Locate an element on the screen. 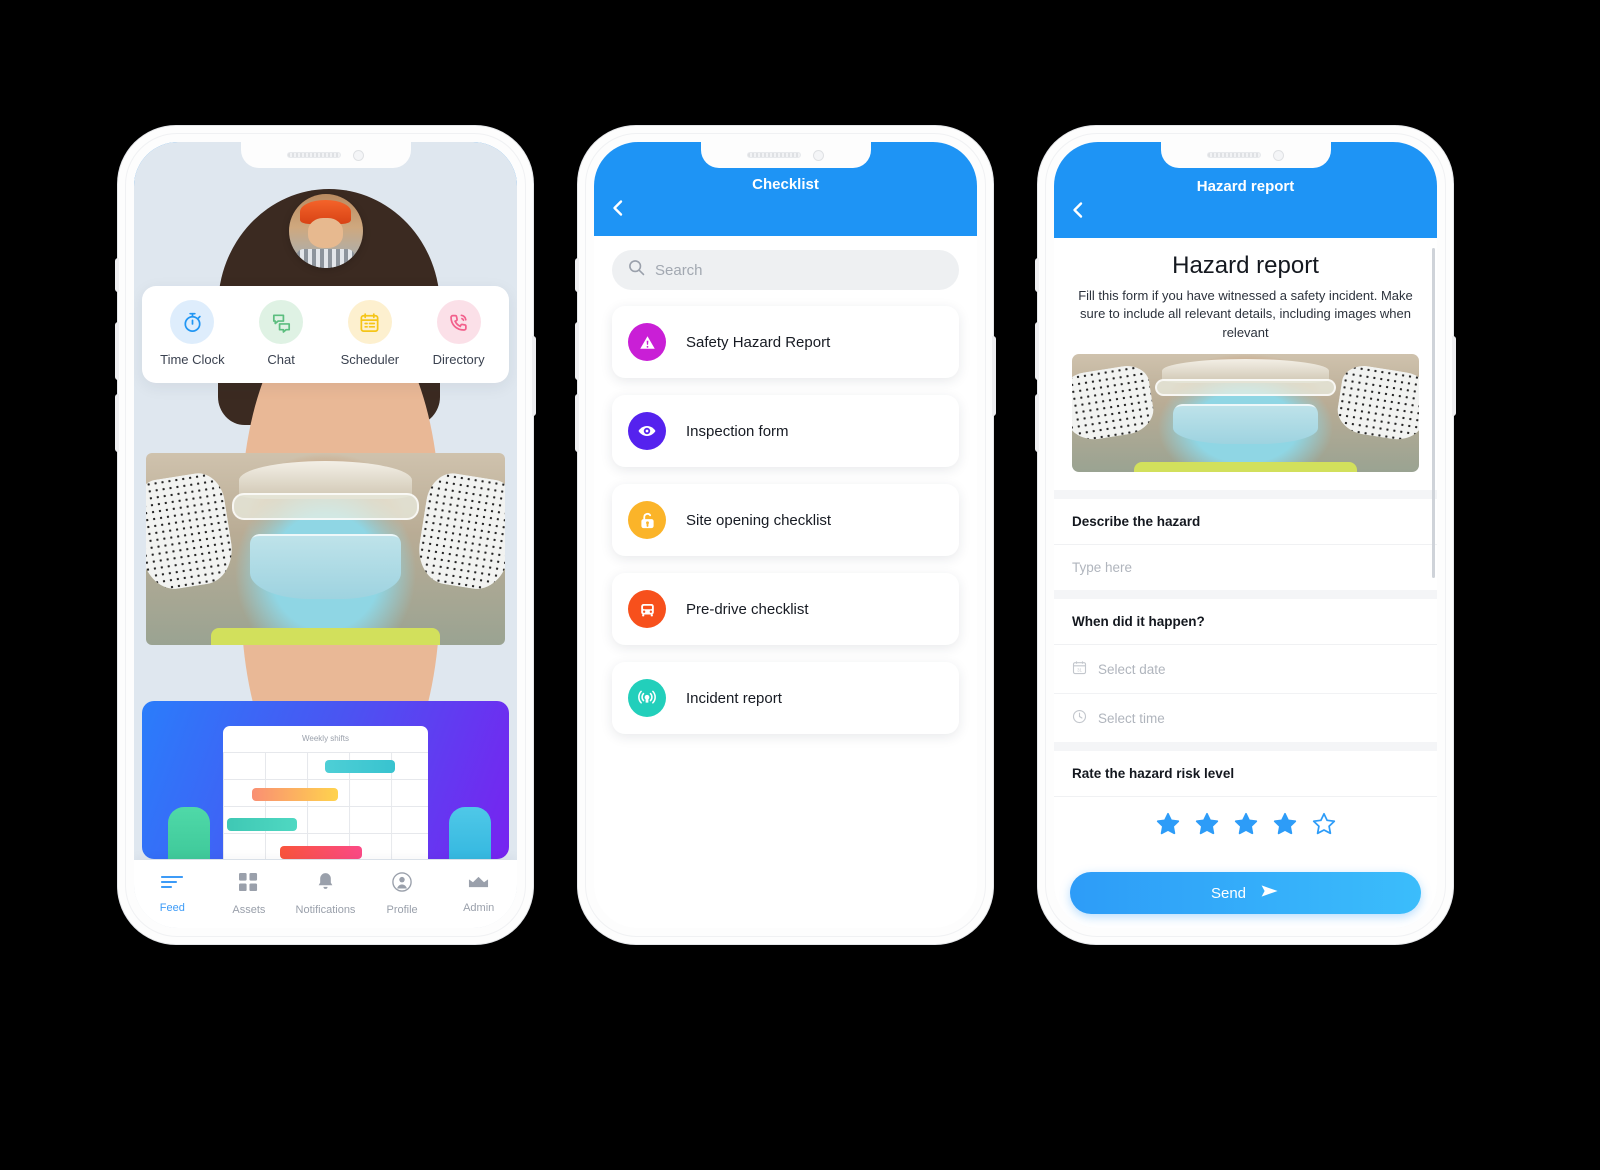  phone1-power-button is located at coordinates (534, 376).